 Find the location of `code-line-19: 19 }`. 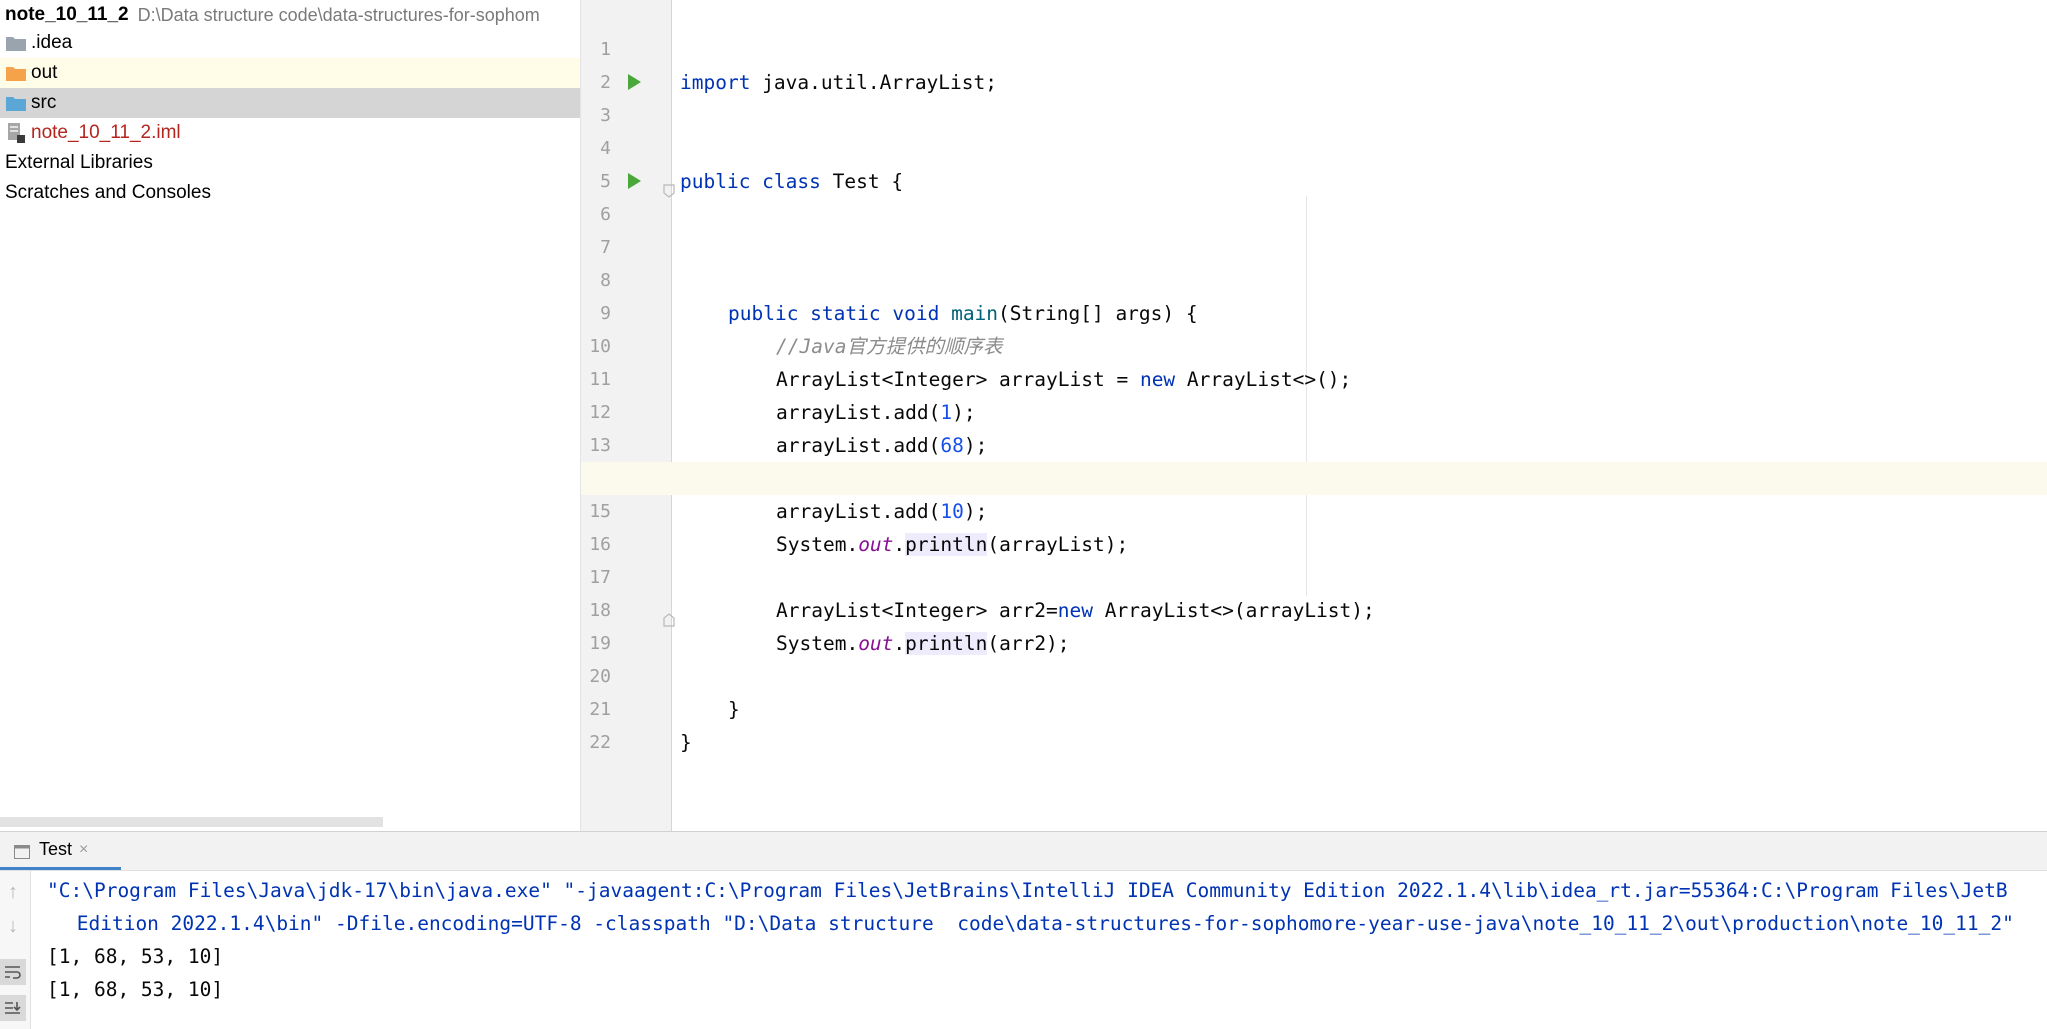

code-line-19: 19 } is located at coordinates (1314, 657).